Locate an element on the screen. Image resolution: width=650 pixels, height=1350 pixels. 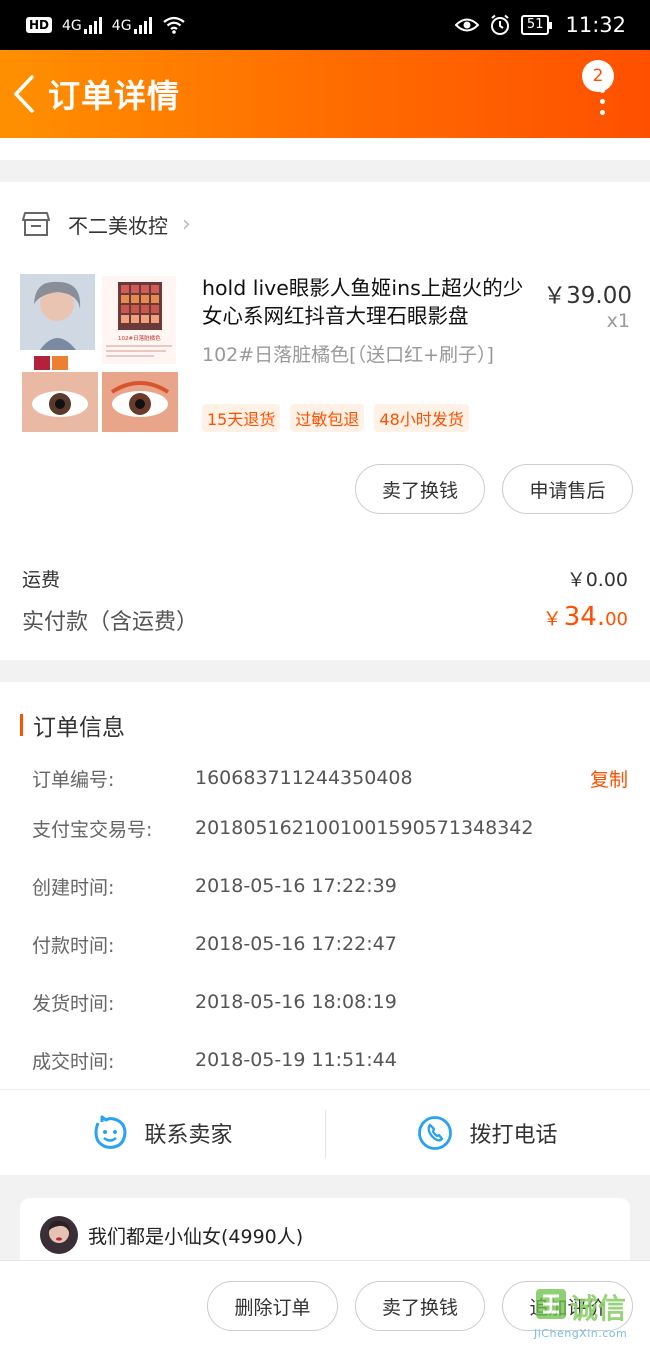
shipping-label: 运费 is located at coordinates (41, 580).